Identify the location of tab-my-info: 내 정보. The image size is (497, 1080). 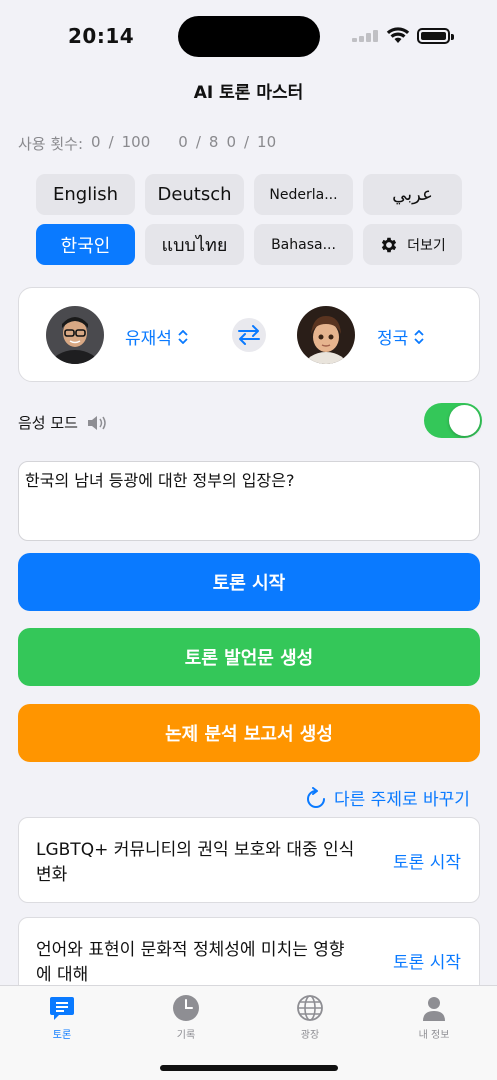
(434, 1017).